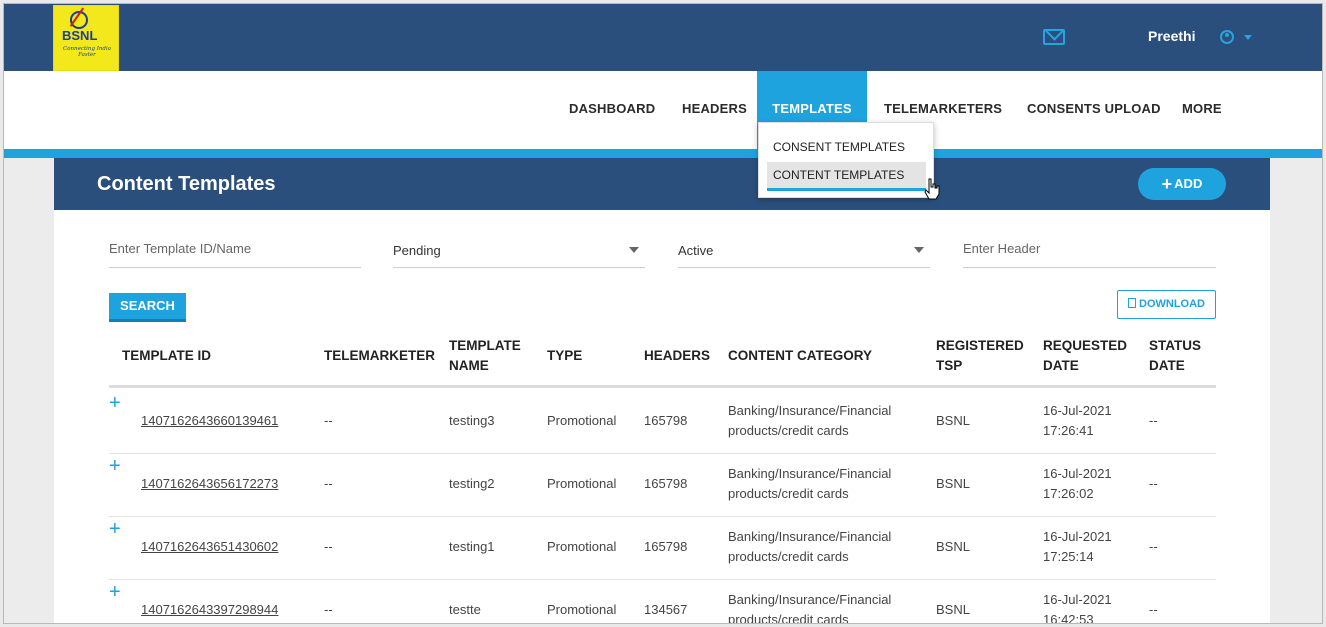  Describe the element at coordinates (1094, 110) in the screenshot. I see `nav-consents-upload: CONSENTS UPLOAD` at that location.